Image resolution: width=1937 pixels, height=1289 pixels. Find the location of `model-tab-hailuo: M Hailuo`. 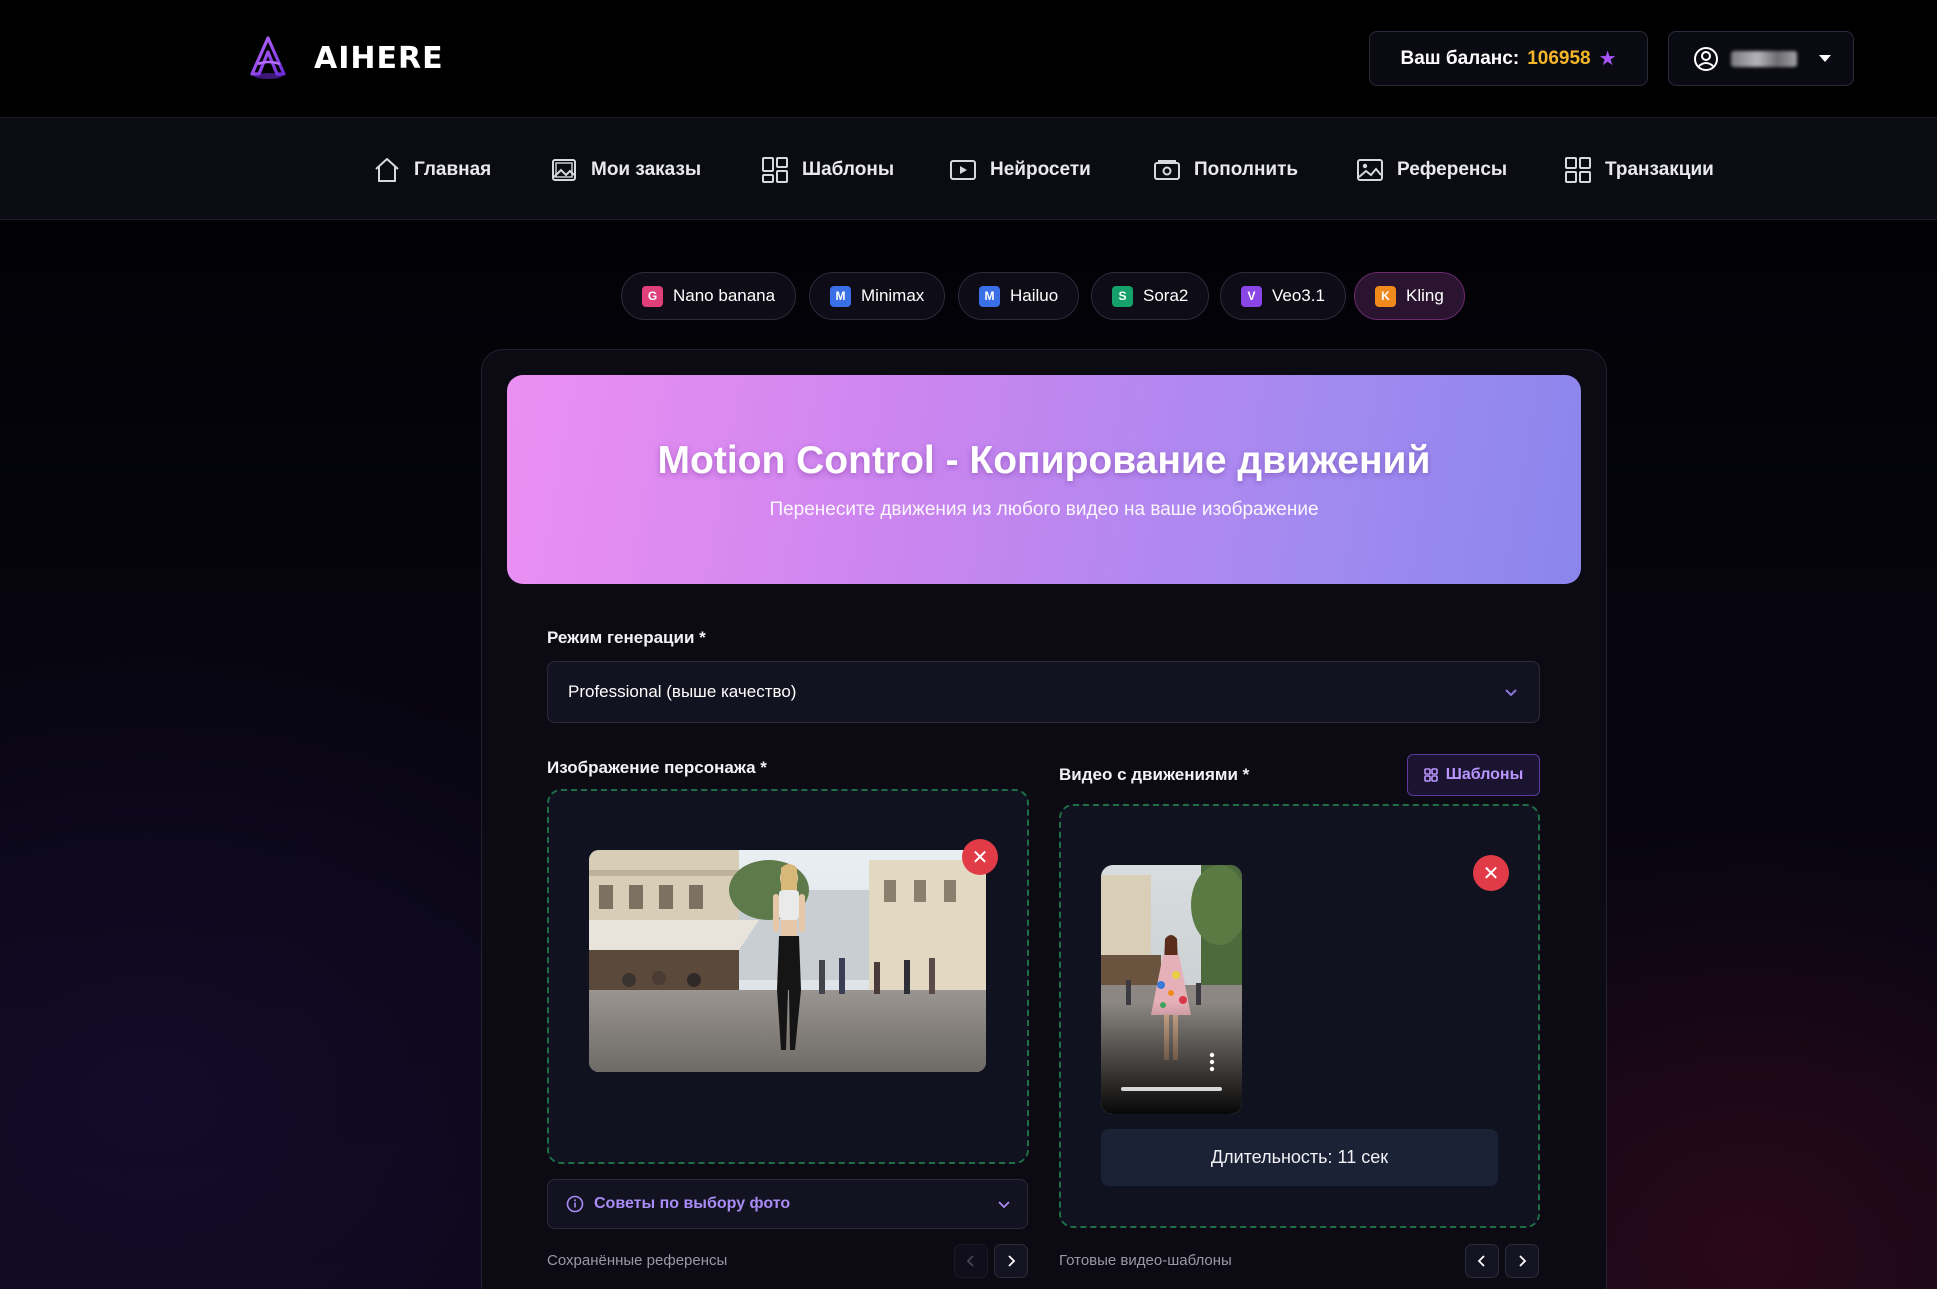

model-tab-hailuo: M Hailuo is located at coordinates (1019, 296).